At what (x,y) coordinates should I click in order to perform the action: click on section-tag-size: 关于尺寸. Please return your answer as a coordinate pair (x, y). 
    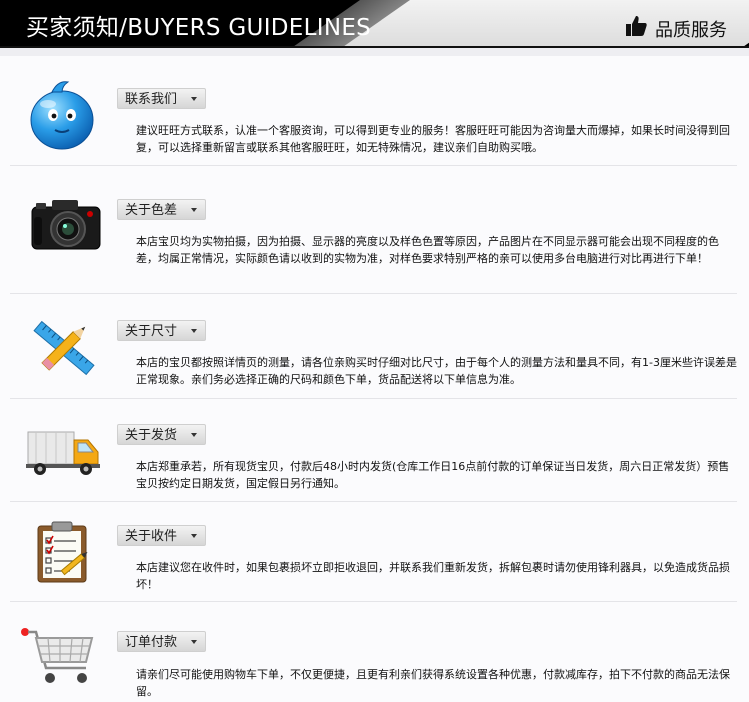
    Looking at the image, I should click on (162, 330).